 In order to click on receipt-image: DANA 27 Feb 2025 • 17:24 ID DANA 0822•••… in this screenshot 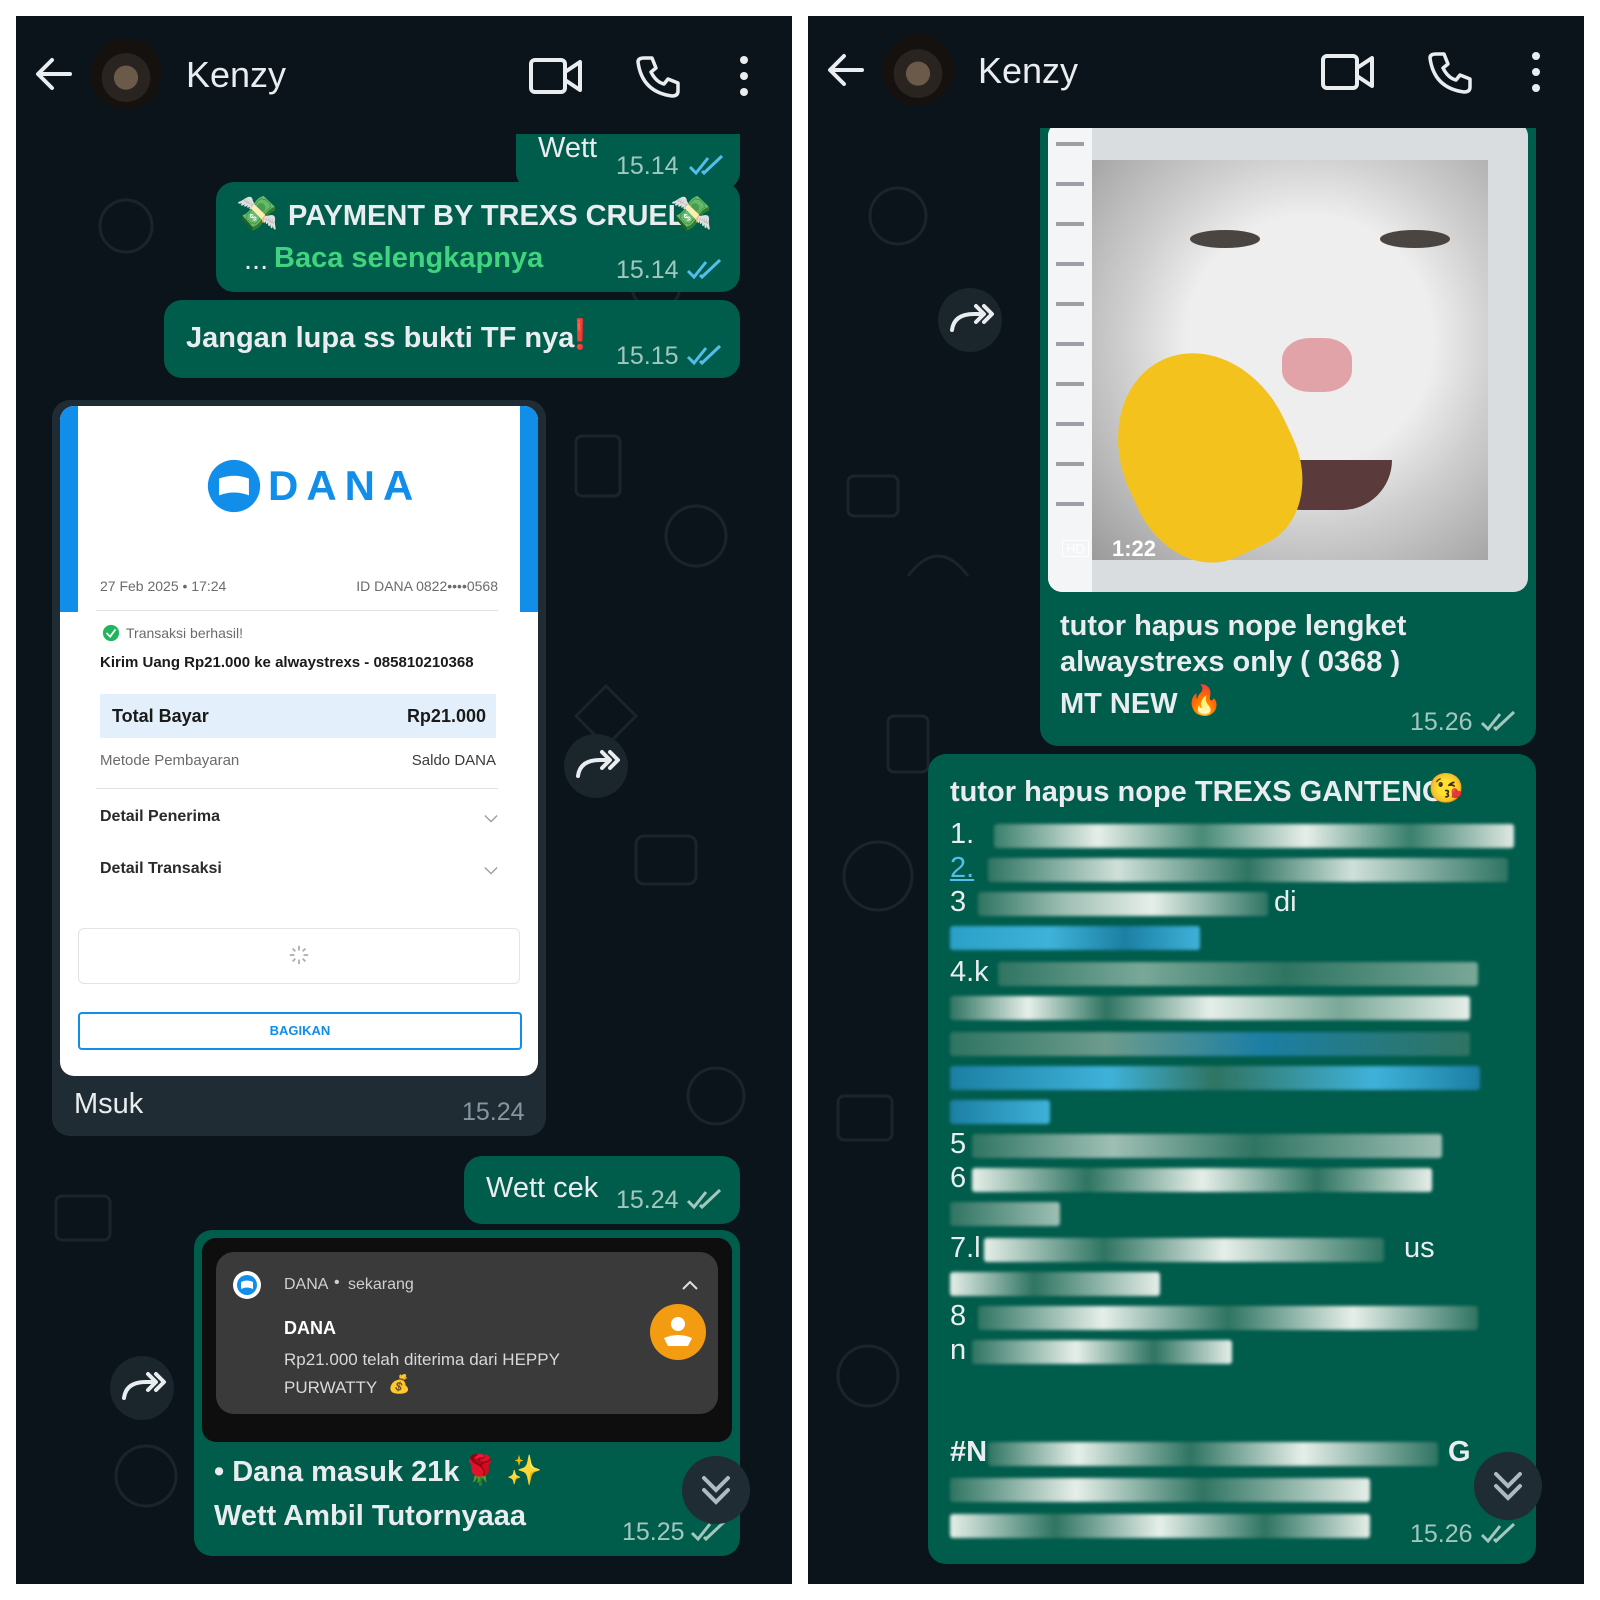, I will do `click(299, 741)`.